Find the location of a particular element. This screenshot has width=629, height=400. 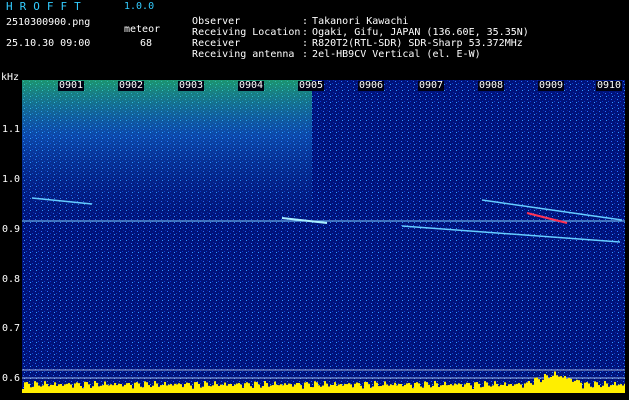

time-tick-label: 0902 is located at coordinates (131, 85).